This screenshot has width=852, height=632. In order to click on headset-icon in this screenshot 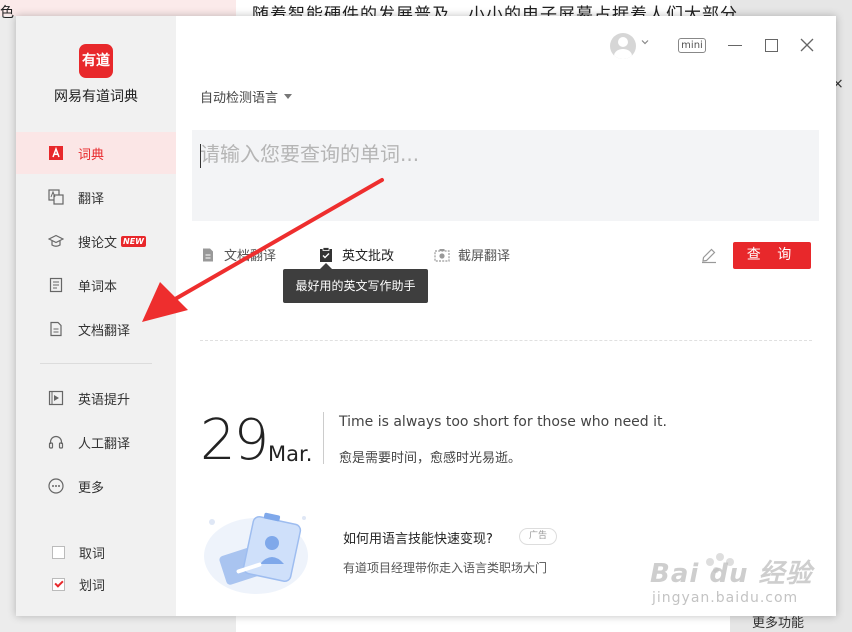, I will do `click(56, 442)`.